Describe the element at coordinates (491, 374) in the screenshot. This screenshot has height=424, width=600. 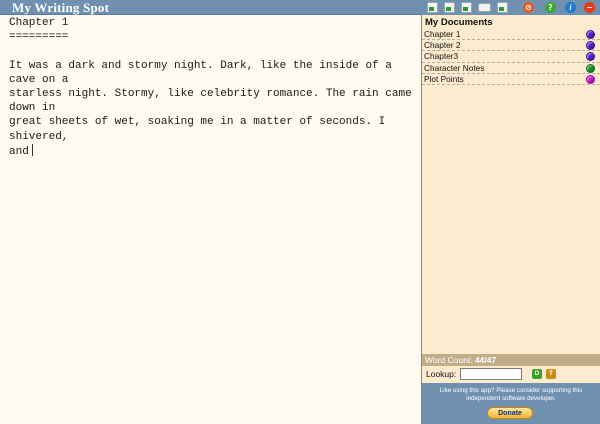
I see `lookup-input` at that location.